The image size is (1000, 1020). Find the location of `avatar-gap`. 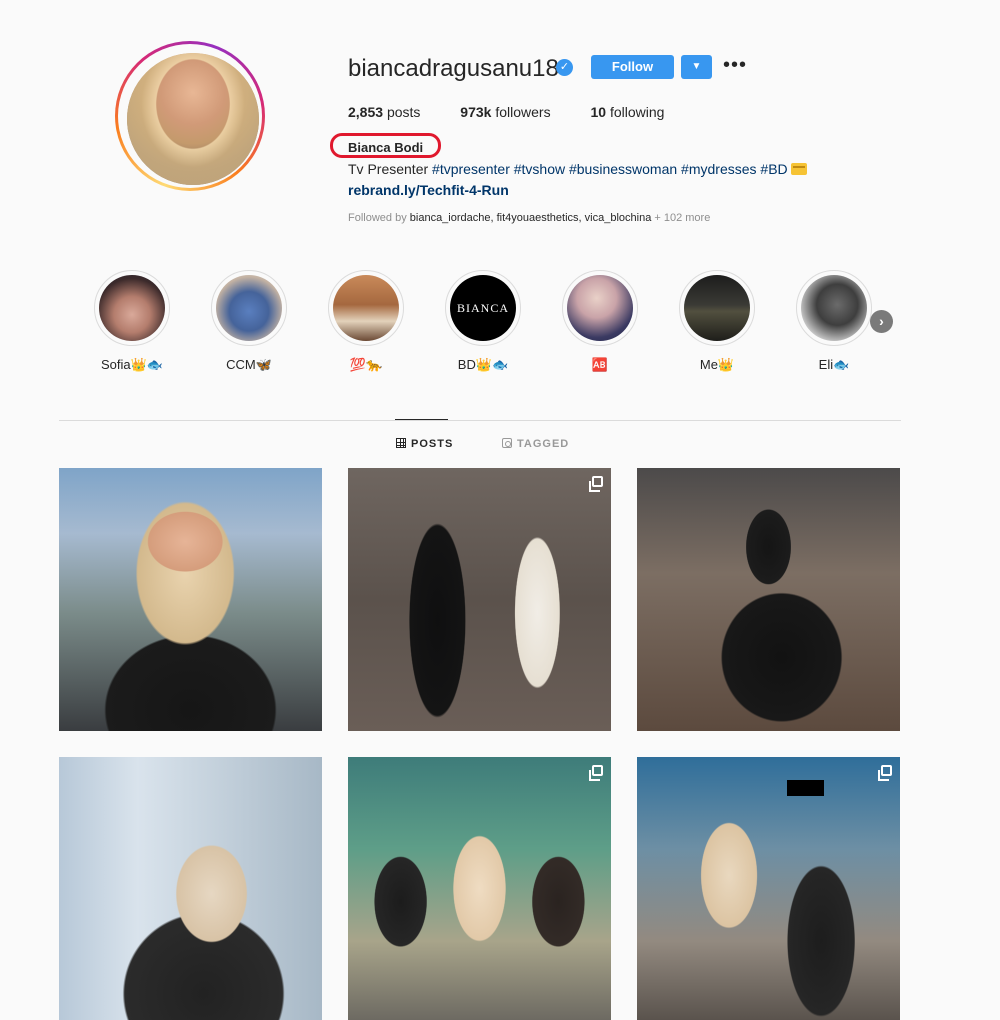

avatar-gap is located at coordinates (190, 116).